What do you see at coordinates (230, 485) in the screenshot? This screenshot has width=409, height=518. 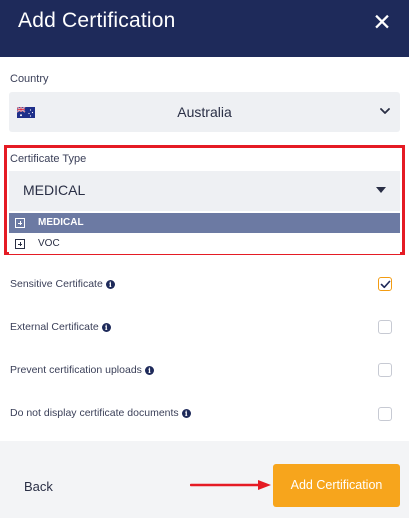 I see `red-arrow-annotation` at bounding box center [230, 485].